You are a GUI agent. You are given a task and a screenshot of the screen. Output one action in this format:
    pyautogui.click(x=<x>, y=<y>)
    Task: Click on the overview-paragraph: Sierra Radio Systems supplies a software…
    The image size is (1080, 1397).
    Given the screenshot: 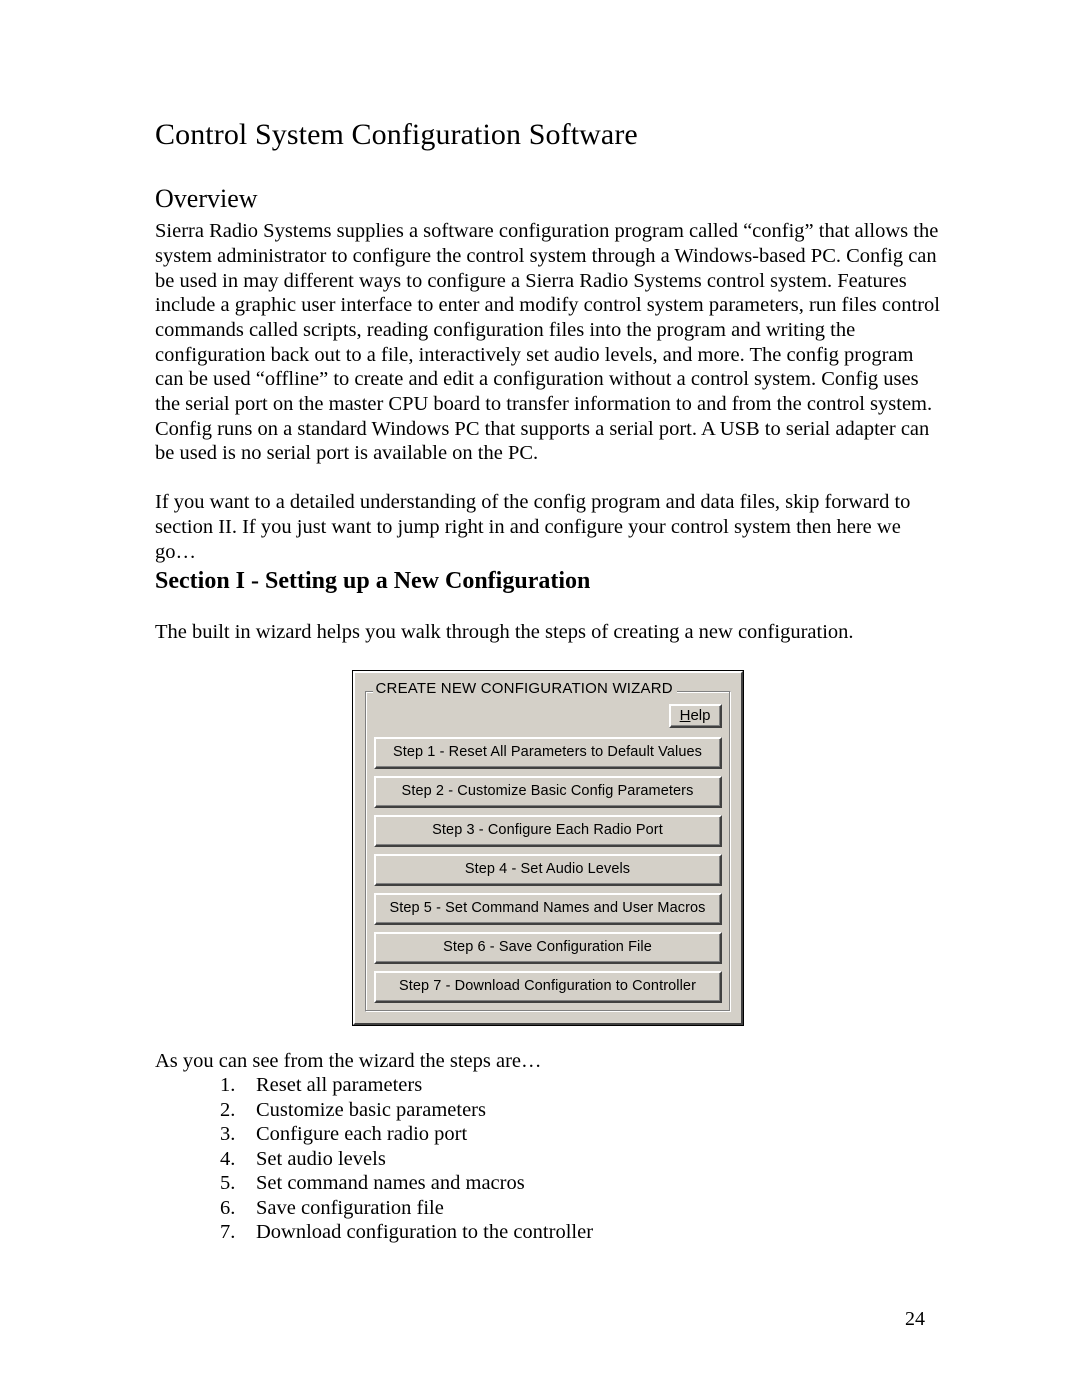 What is the action you would take?
    pyautogui.click(x=547, y=342)
    